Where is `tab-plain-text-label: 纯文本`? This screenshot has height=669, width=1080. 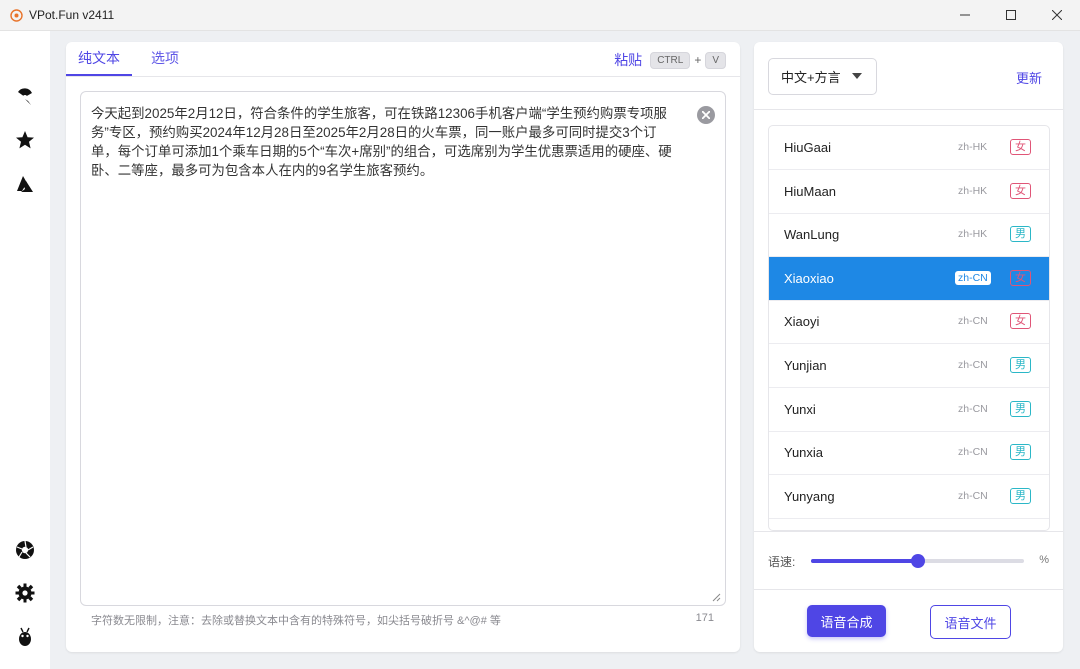
tab-plain-text-label: 纯文本 is located at coordinates (99, 58).